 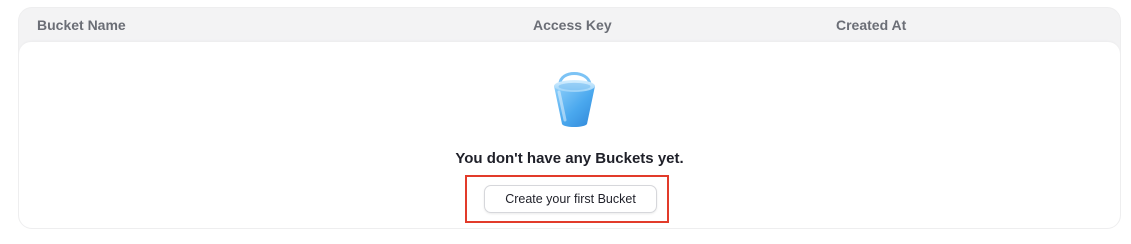 I want to click on column-header-access-key: Access Key, so click(x=572, y=25).